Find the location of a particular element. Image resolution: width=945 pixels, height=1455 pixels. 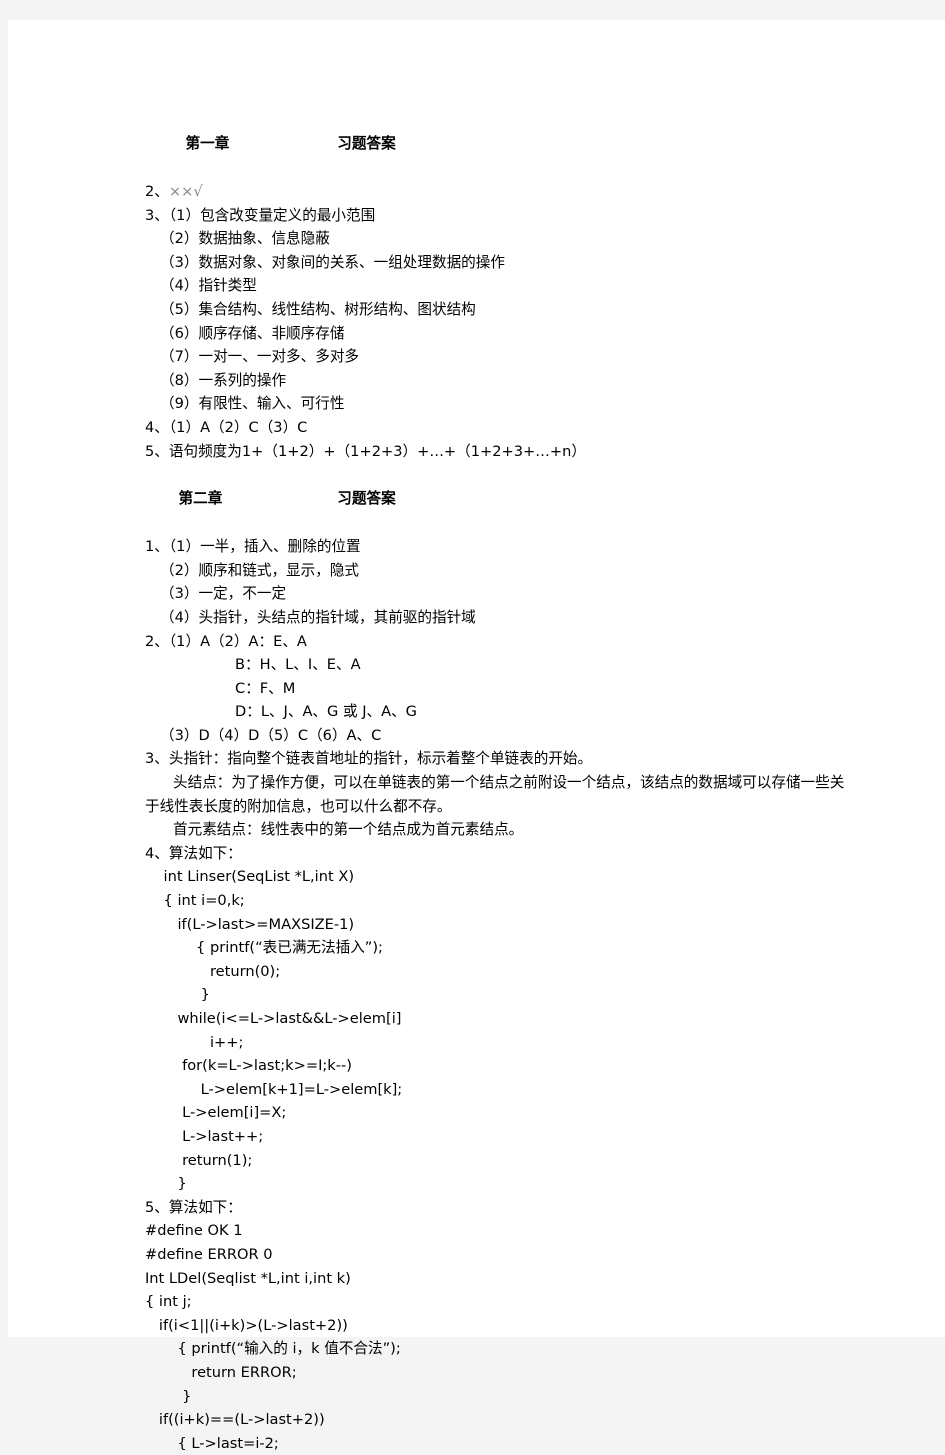

answer-line: 5、语句频度为1+（1+2）+（1+2+3）+…+（1+2+3+…+n） is located at coordinates (495, 452).